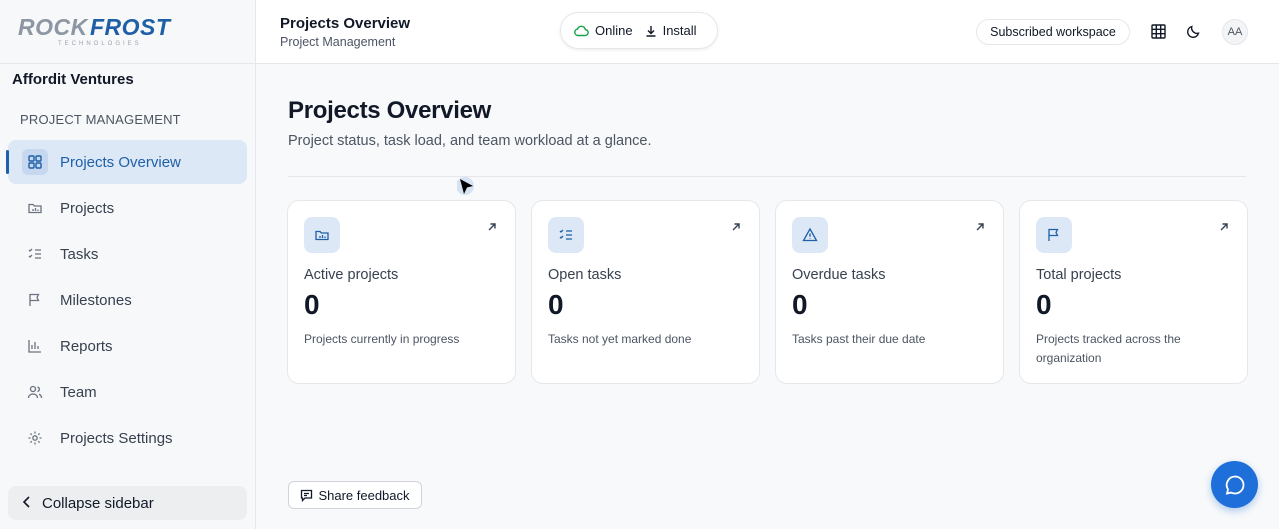  What do you see at coordinates (1053, 32) in the screenshot?
I see `subscribed-workspace-button: Subscribed workspace` at bounding box center [1053, 32].